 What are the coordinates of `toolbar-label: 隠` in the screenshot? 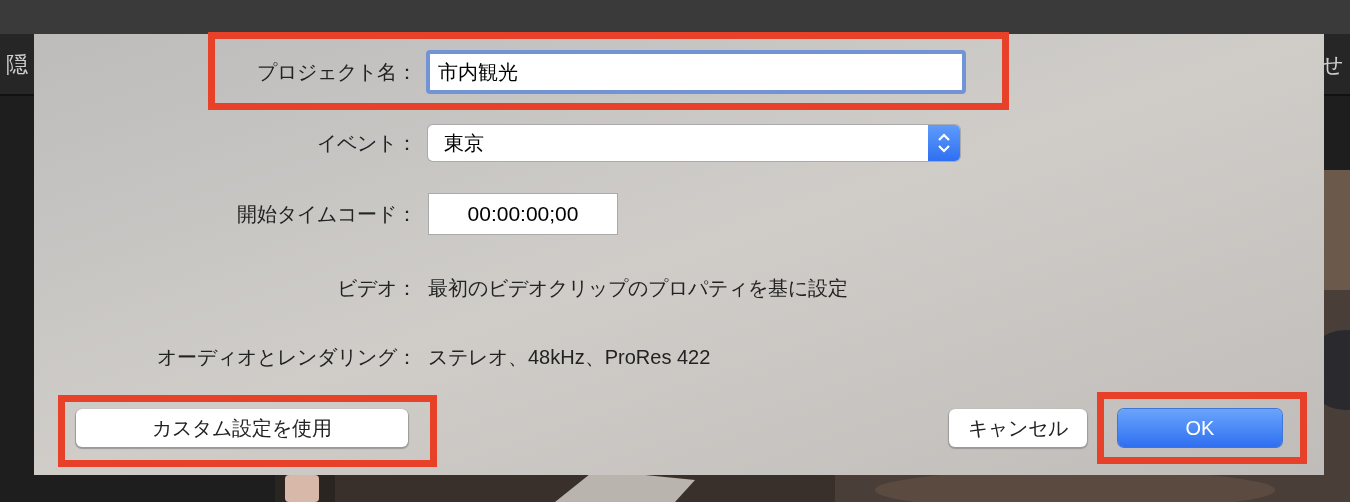 It's located at (16, 64).